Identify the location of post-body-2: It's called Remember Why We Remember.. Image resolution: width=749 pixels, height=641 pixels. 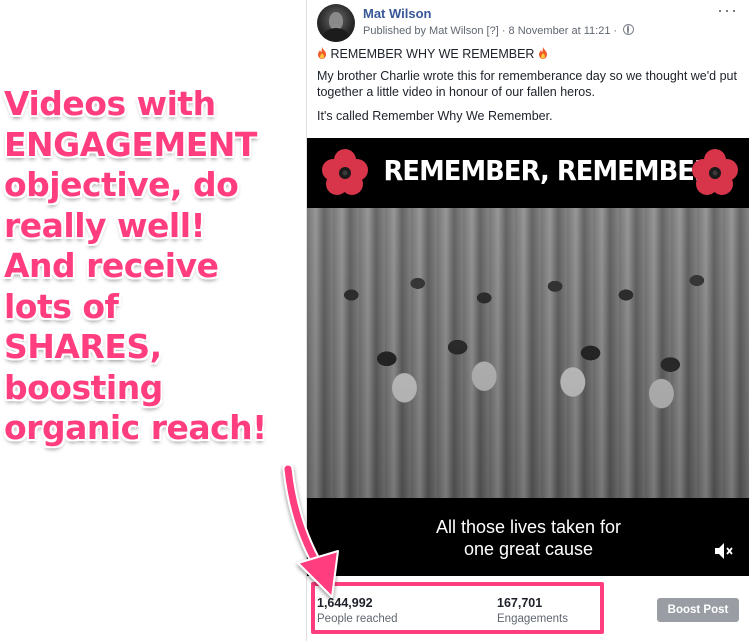
(435, 116).